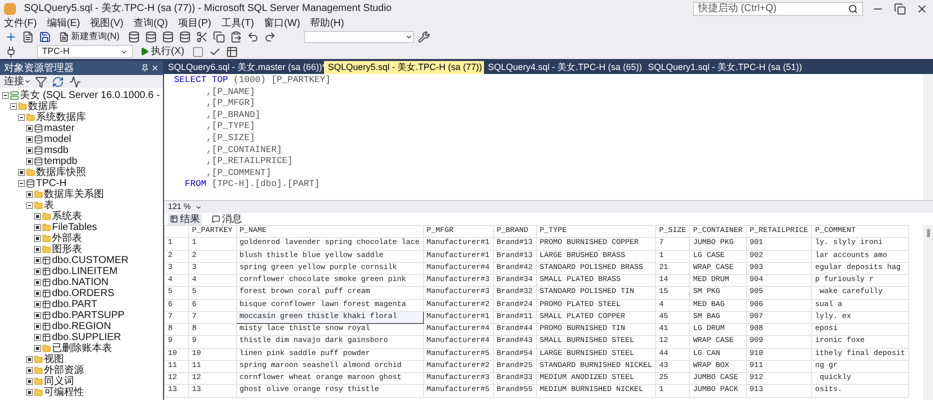 The image size is (933, 400). What do you see at coordinates (269, 37) in the screenshot?
I see `redo-icon` at bounding box center [269, 37].